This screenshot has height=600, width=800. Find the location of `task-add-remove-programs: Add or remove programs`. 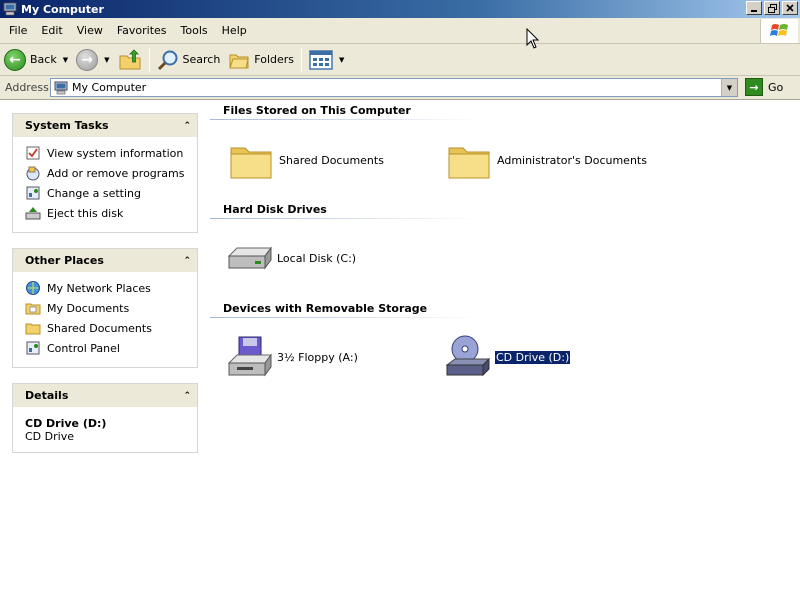

task-add-remove-programs: Add or remove programs is located at coordinates (111, 173).